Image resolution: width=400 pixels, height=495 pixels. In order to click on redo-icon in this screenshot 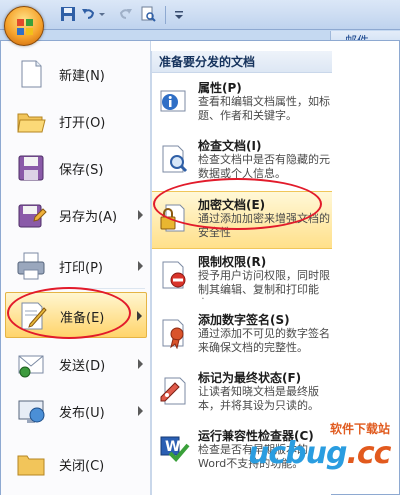, I will do `click(126, 14)`.